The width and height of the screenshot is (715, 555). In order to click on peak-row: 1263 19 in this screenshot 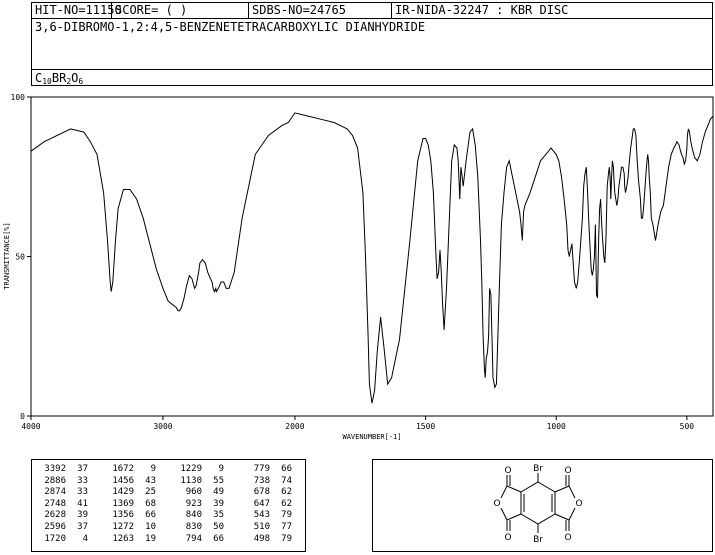, I will do `click(131, 540)`.